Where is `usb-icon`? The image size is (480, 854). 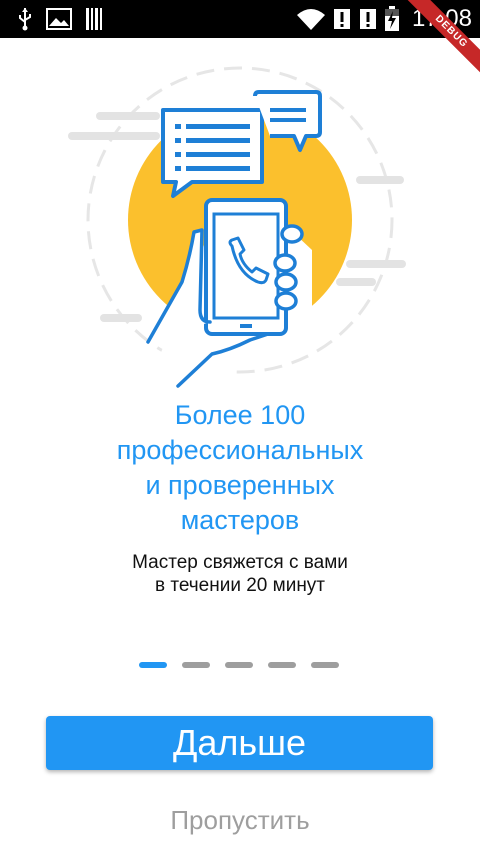 usb-icon is located at coordinates (25, 19).